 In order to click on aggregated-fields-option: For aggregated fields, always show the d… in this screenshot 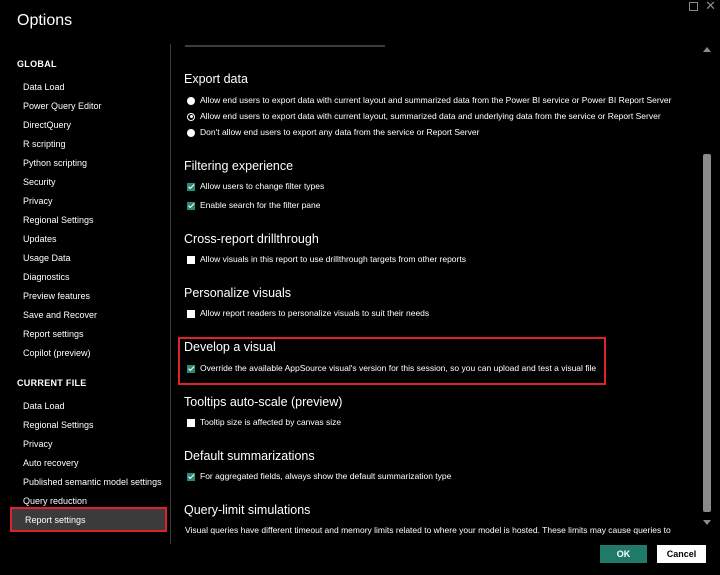, I will do `click(319, 476)`.